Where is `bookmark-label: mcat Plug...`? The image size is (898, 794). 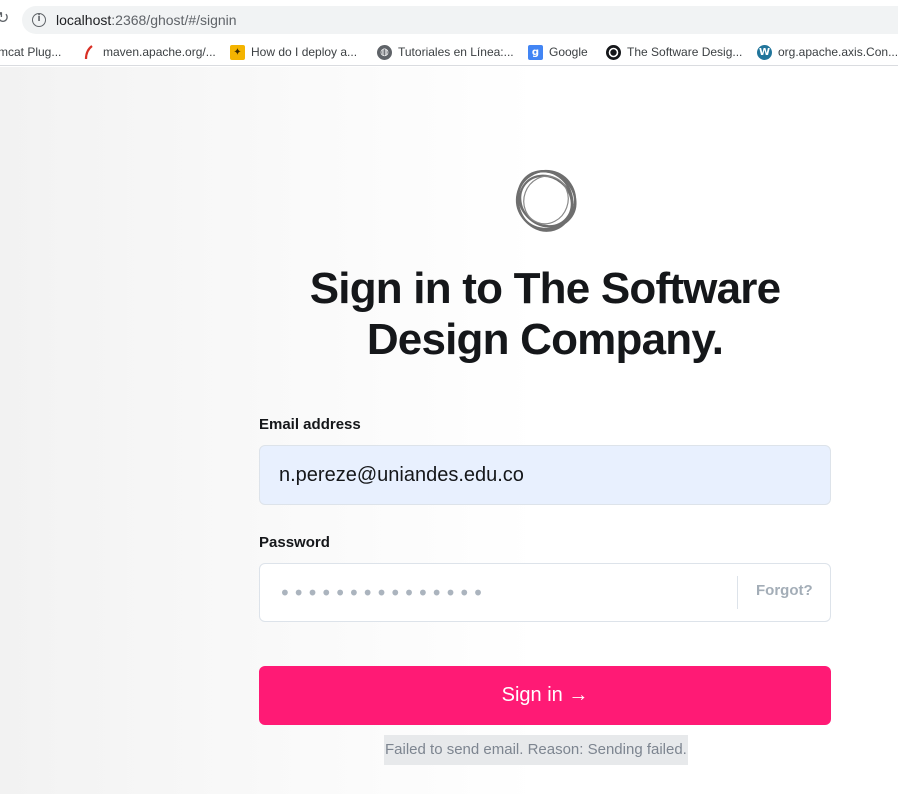
bookmark-label: mcat Plug... is located at coordinates (31, 52).